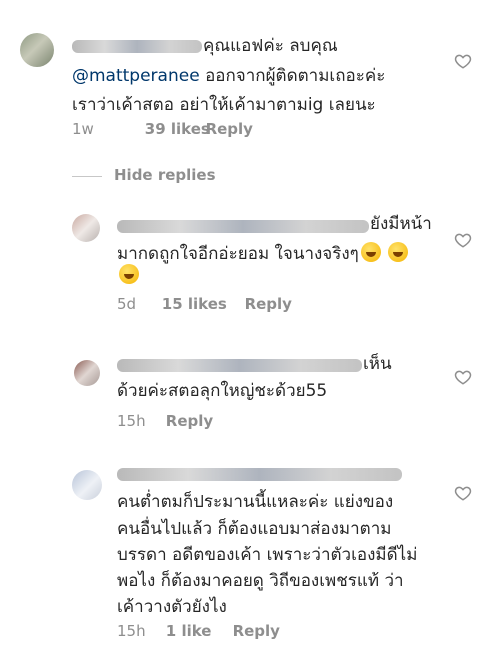 The image size is (500, 654). I want to click on comment-line: ด้วยค่ะสตอลุกใหญ่ชะด้วย55, so click(222, 391).